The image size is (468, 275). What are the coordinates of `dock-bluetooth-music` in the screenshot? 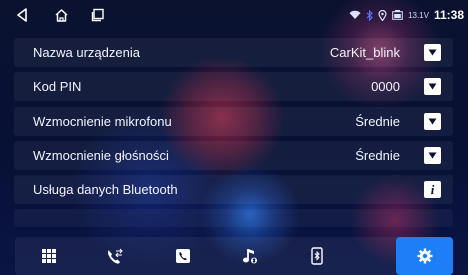 It's located at (250, 256).